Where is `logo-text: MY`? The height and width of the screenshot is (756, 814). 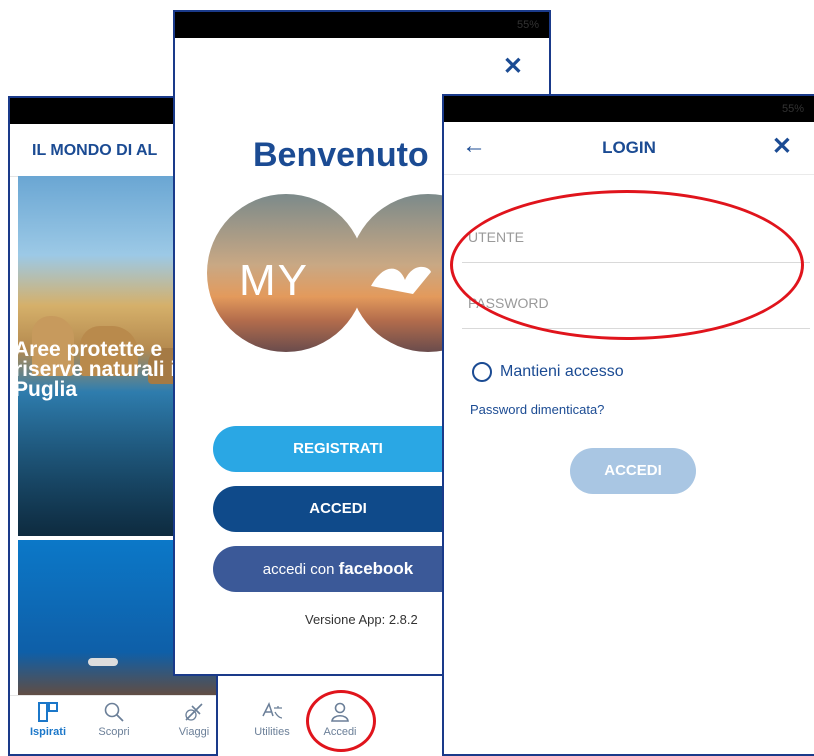 logo-text: MY is located at coordinates (274, 280).